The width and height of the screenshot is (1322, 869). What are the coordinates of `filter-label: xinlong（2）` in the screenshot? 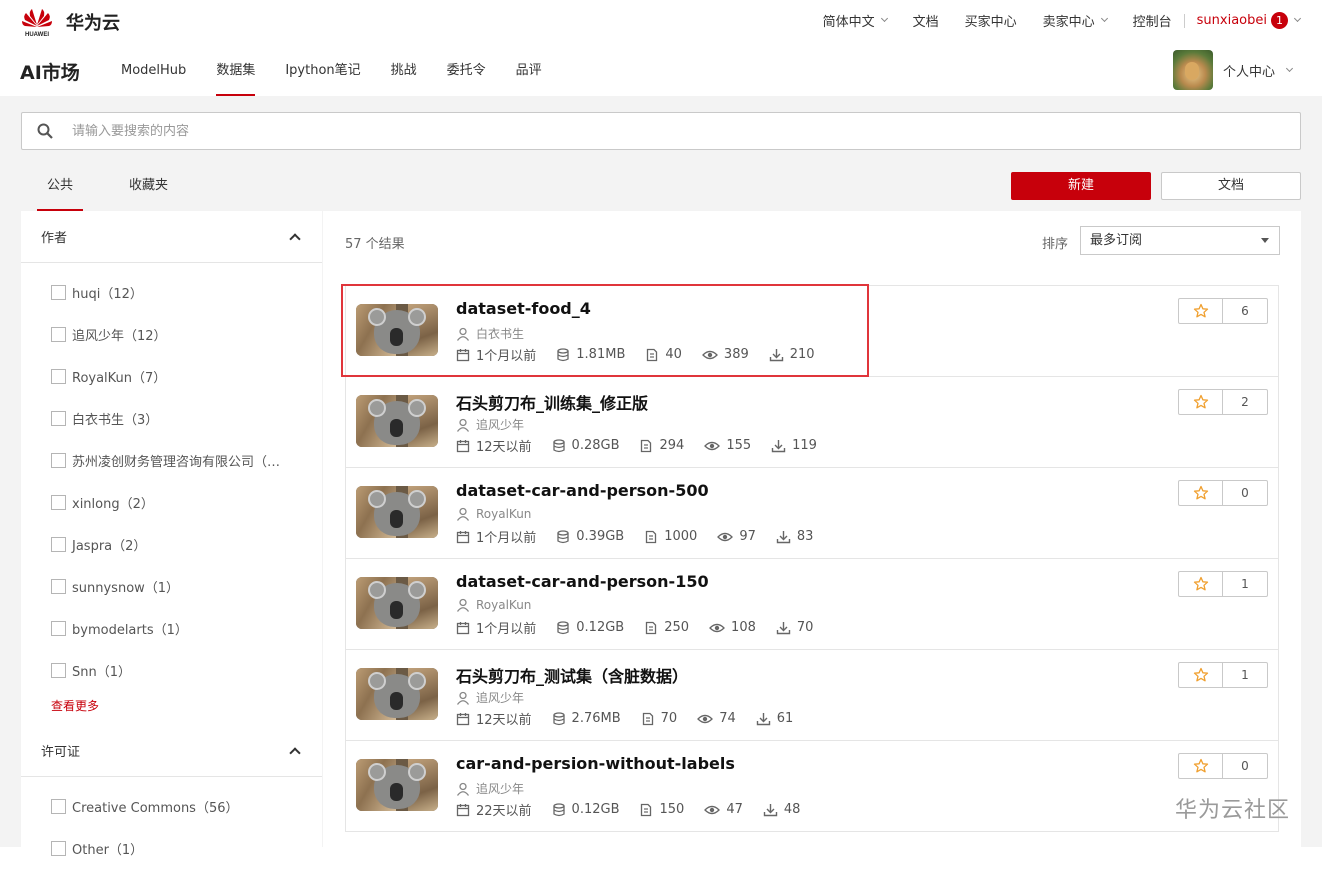 It's located at (113, 504).